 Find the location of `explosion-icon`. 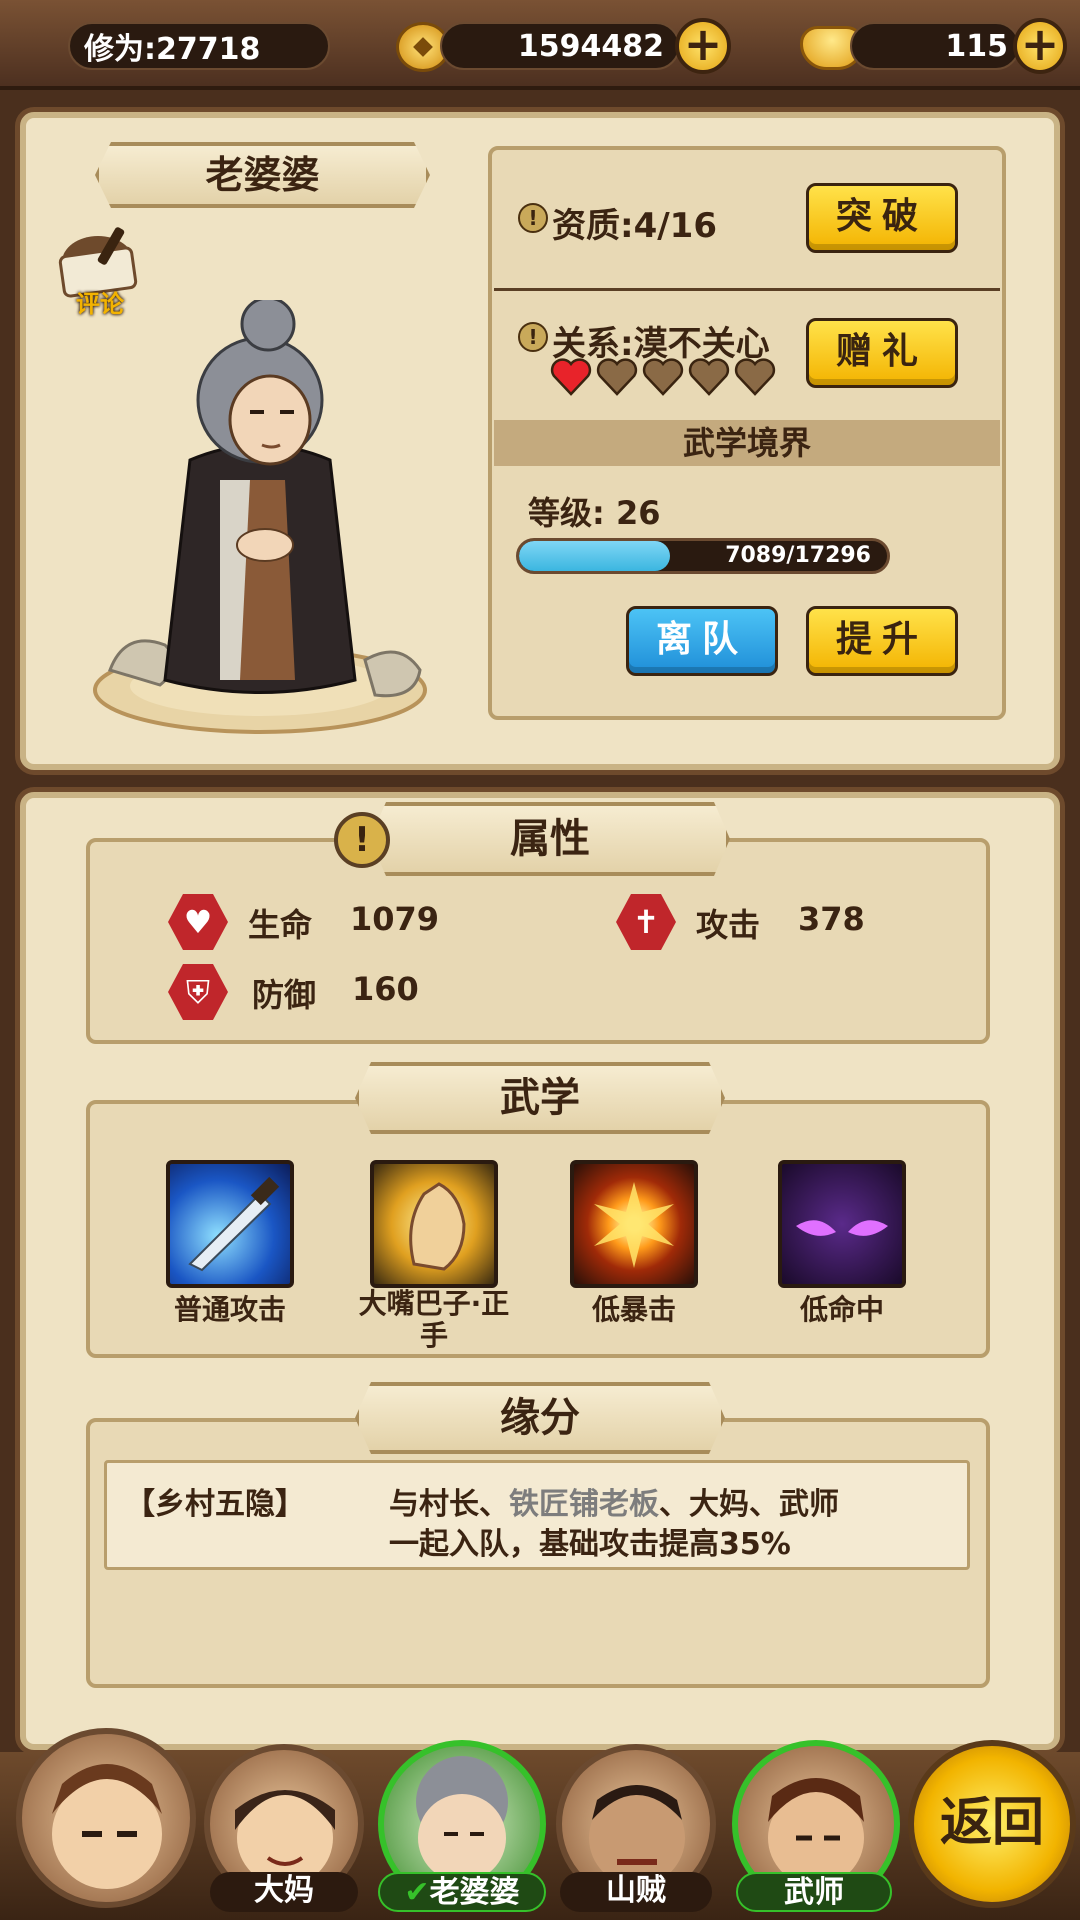

explosion-icon is located at coordinates (634, 1225).